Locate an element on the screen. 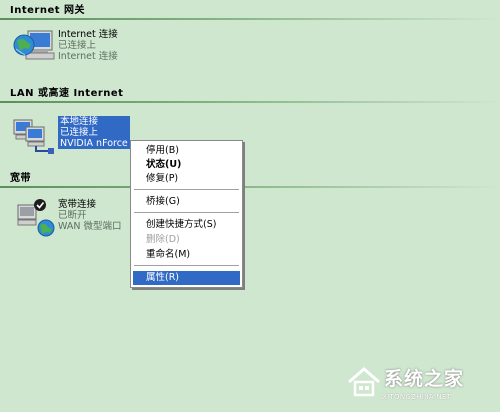  watermark-brand: 系统之家 is located at coordinates (424, 379).